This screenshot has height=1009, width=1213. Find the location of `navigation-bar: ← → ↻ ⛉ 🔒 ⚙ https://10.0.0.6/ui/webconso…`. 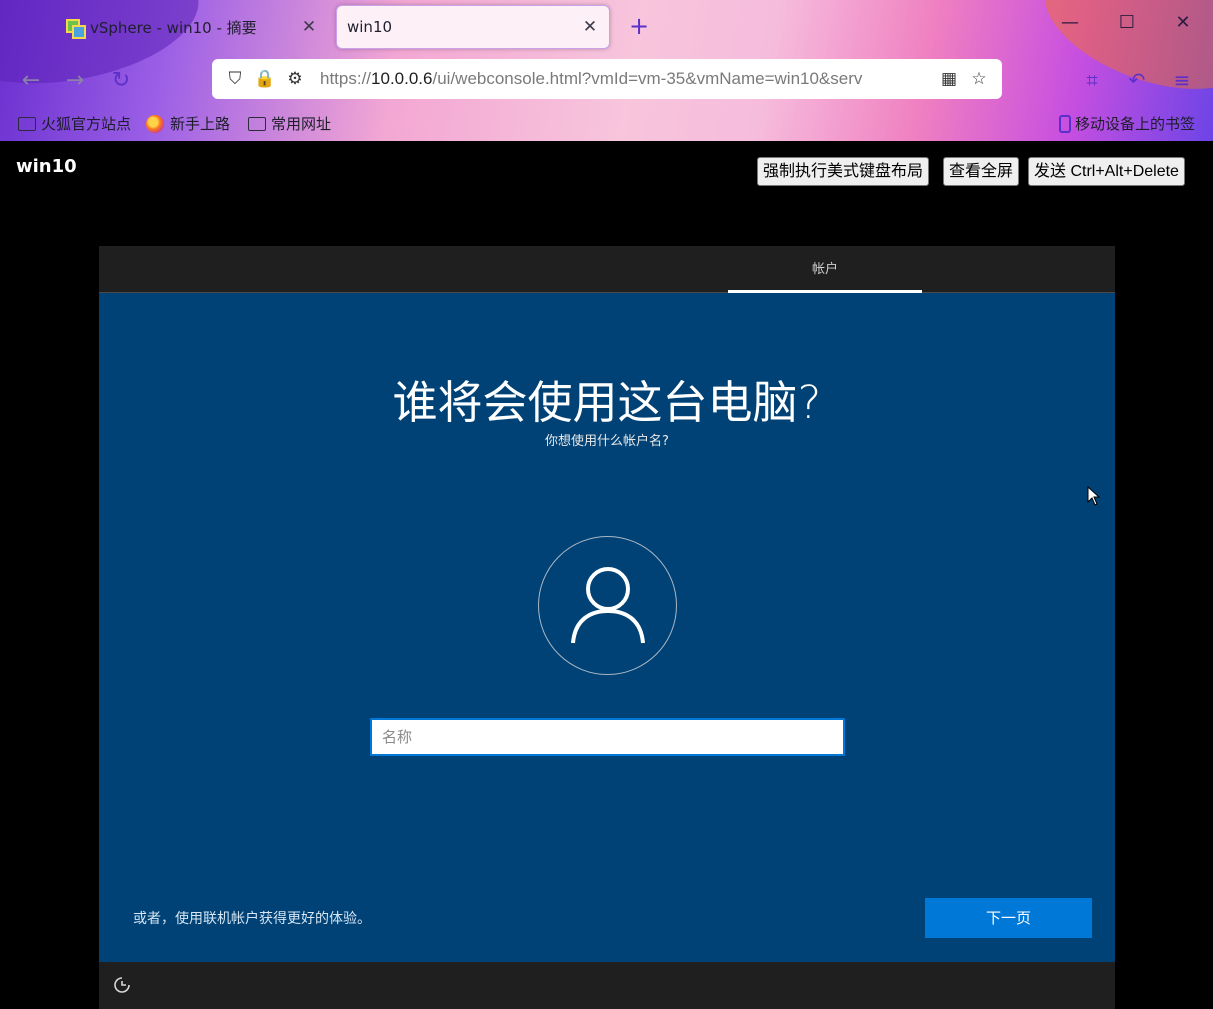

navigation-bar: ← → ↻ ⛉ 🔒 ⚙ https://10.0.0.6/ui/webconso… is located at coordinates (606, 81).